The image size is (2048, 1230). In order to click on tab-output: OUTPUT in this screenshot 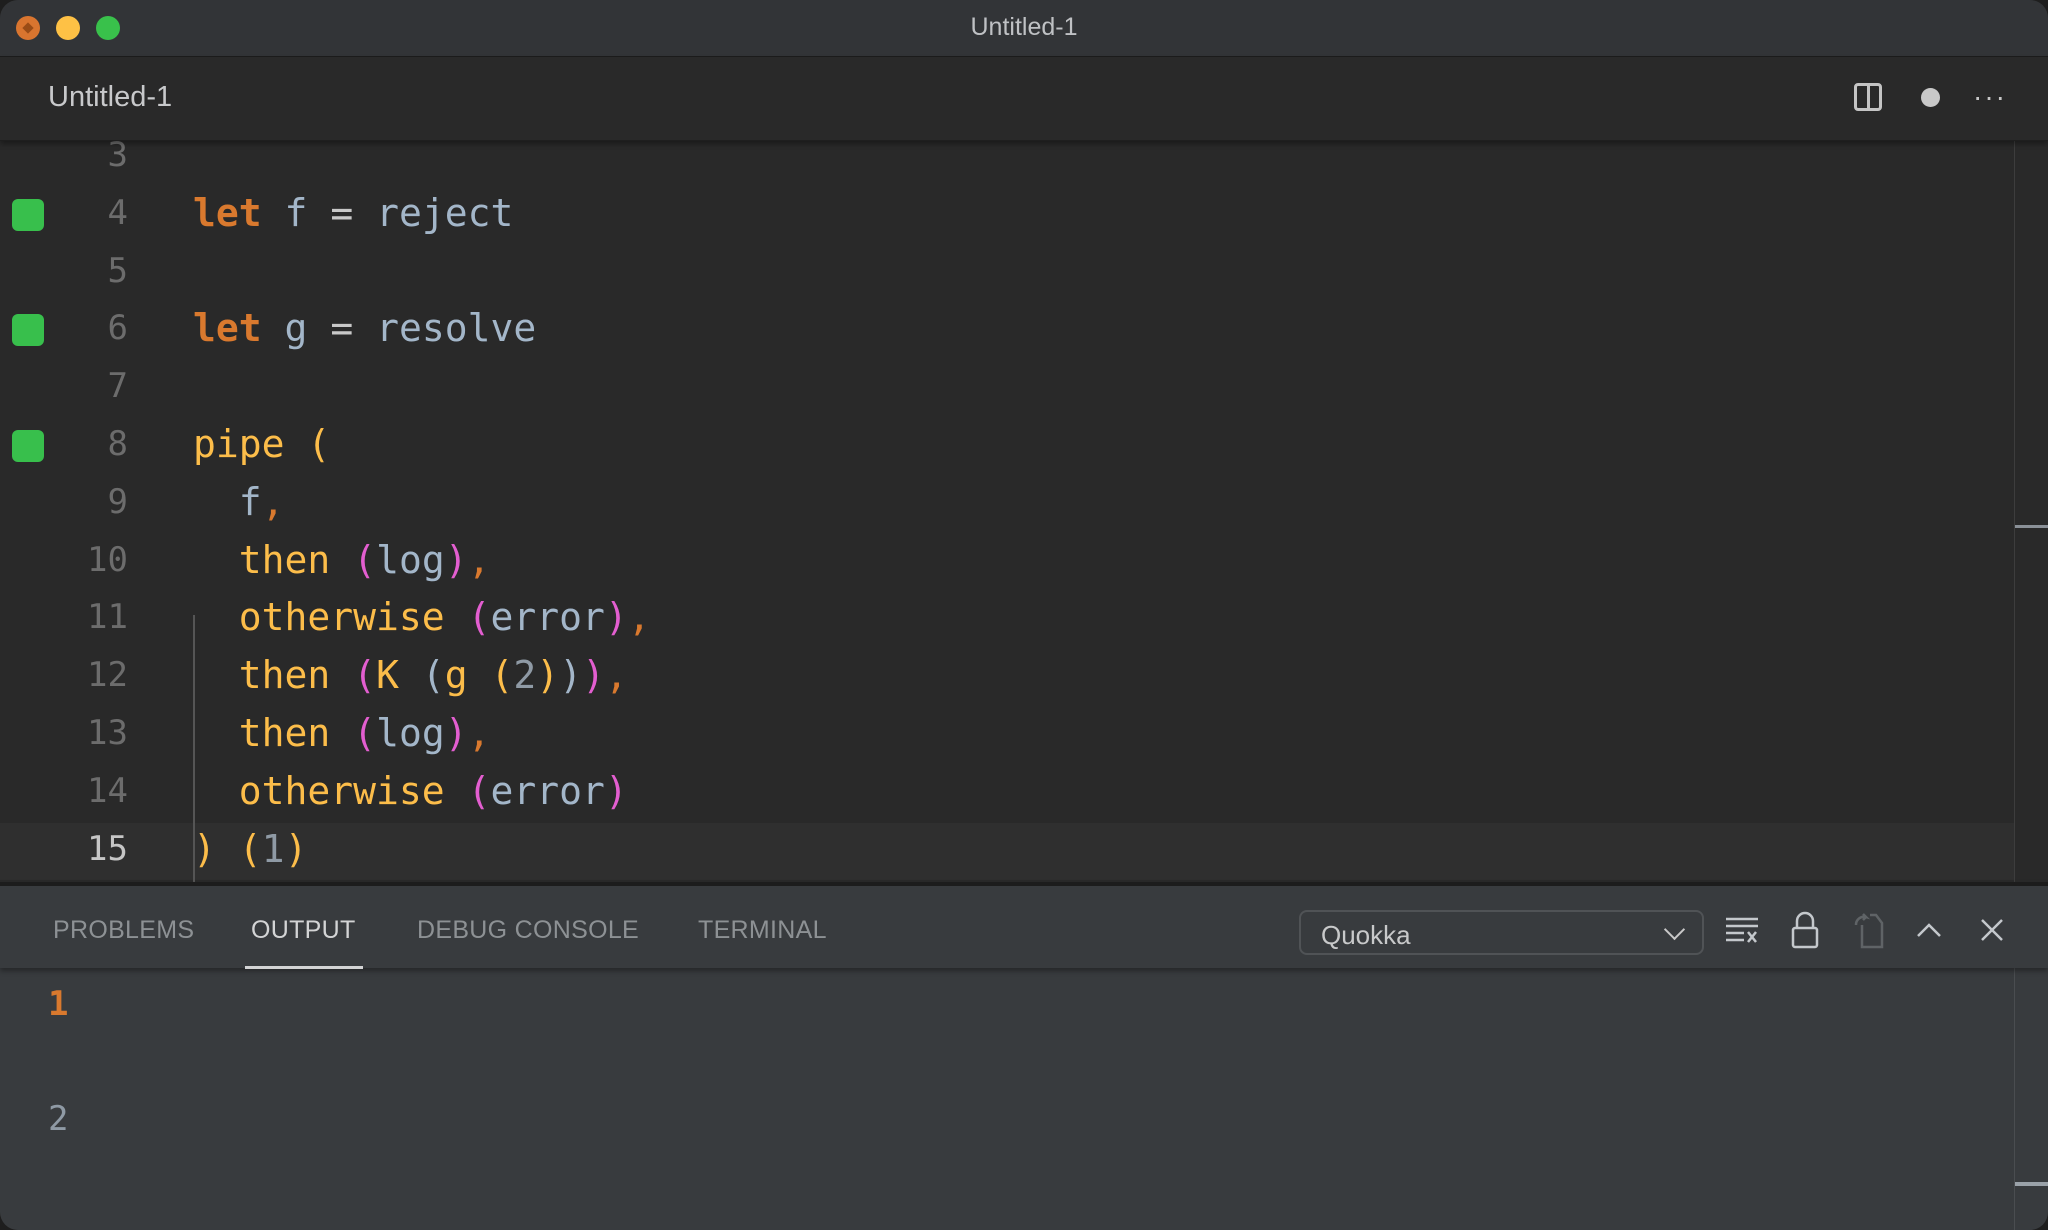, I will do `click(303, 930)`.